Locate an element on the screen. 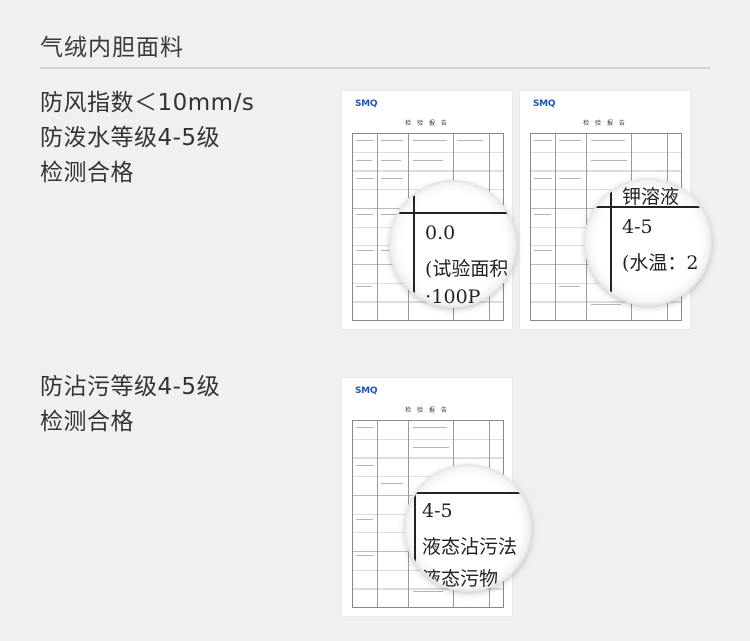 The height and width of the screenshot is (641, 750). feature-list-wind-water: 防风指数＜10mm/s 防泼水等级4-5级 检测合格 is located at coordinates (147, 138).